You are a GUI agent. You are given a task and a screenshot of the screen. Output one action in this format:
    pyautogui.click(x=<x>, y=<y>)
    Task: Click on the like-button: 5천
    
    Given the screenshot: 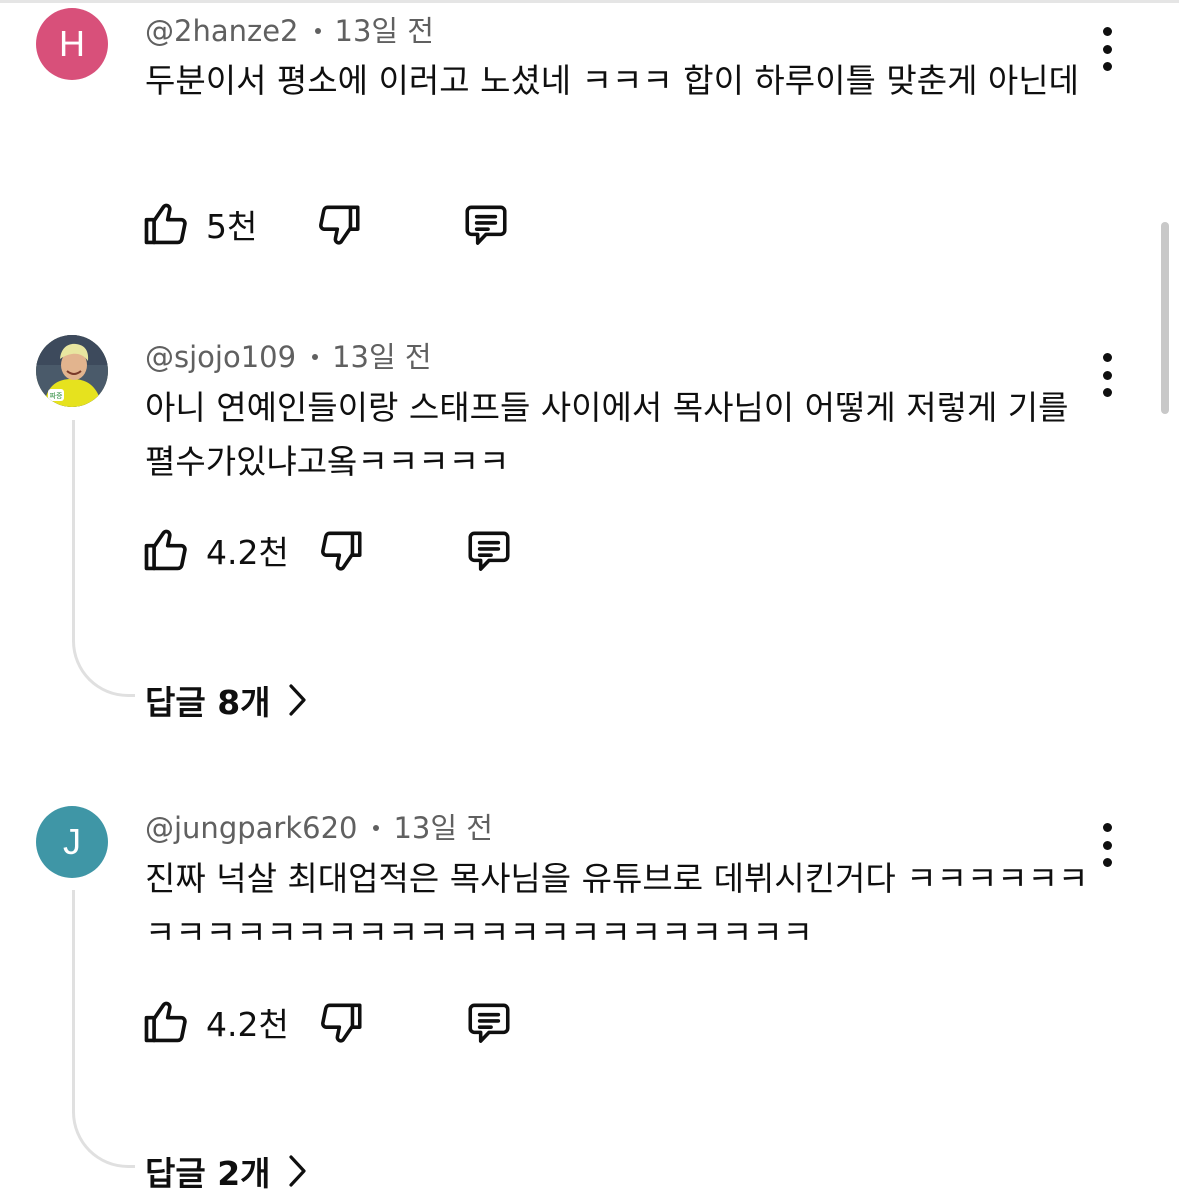 What is the action you would take?
    pyautogui.click(x=198, y=224)
    